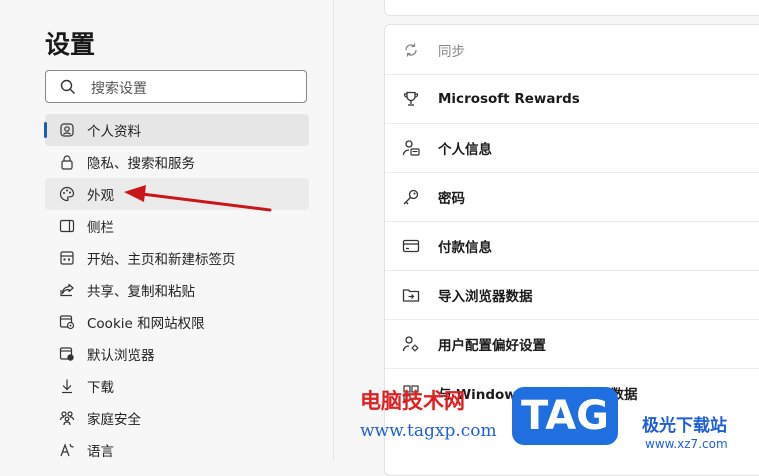 This screenshot has height=476, width=759. What do you see at coordinates (686, 444) in the screenshot?
I see `watermark-site2-url: www.xz7.com` at bounding box center [686, 444].